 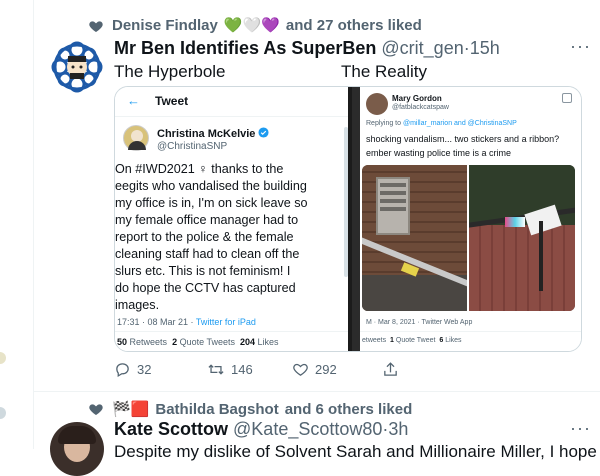 I want to click on screenshot-author-handle: @ChristinaSNP, so click(x=192, y=146).